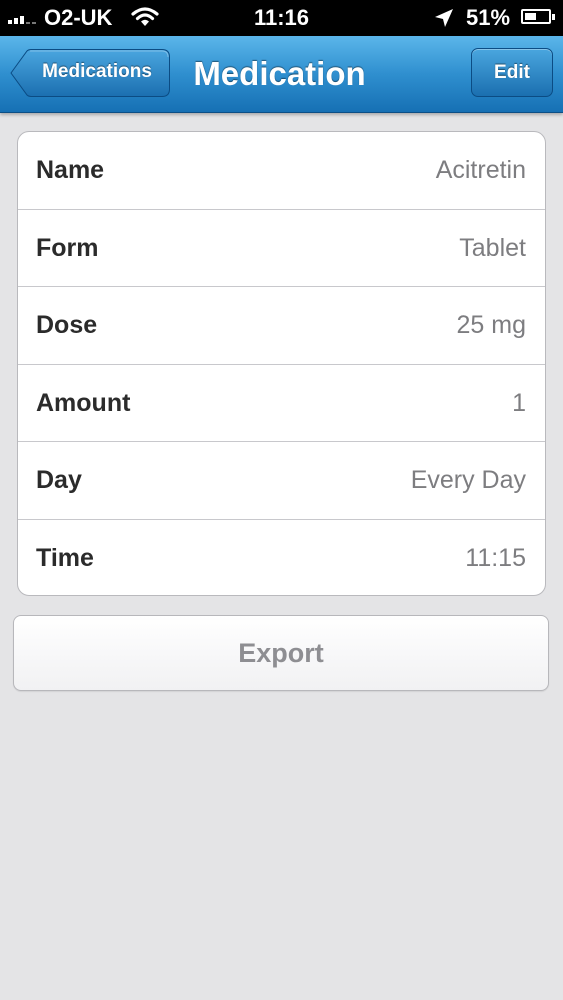 The image size is (563, 1000). I want to click on detail-value: Every Day, so click(468, 480).